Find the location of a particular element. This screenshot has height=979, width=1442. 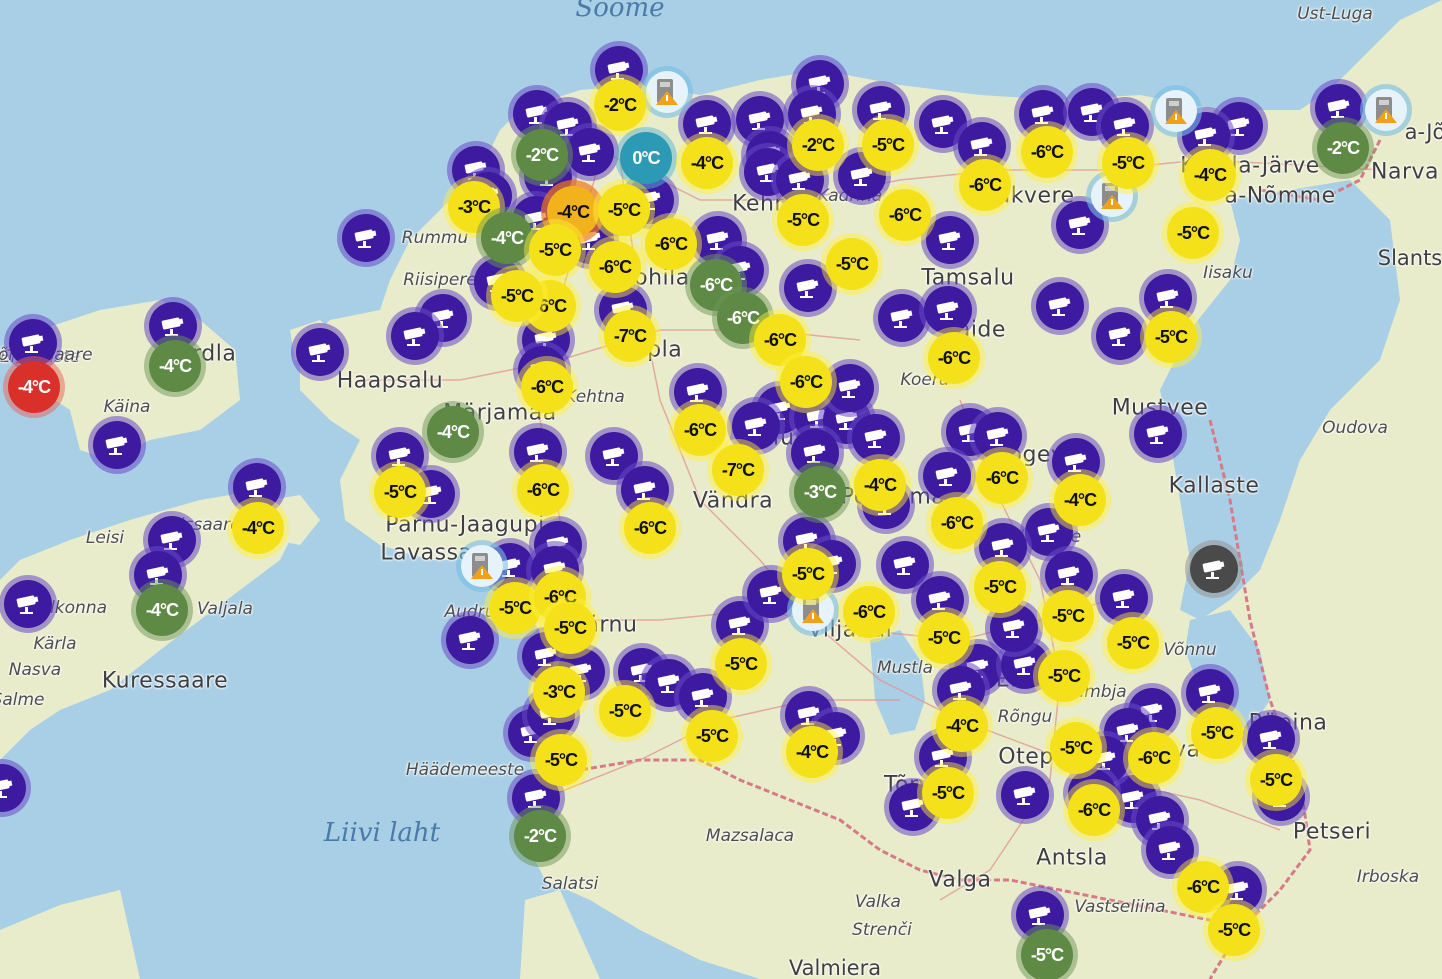

inactive-camera-marker is located at coordinates (1214, 569).